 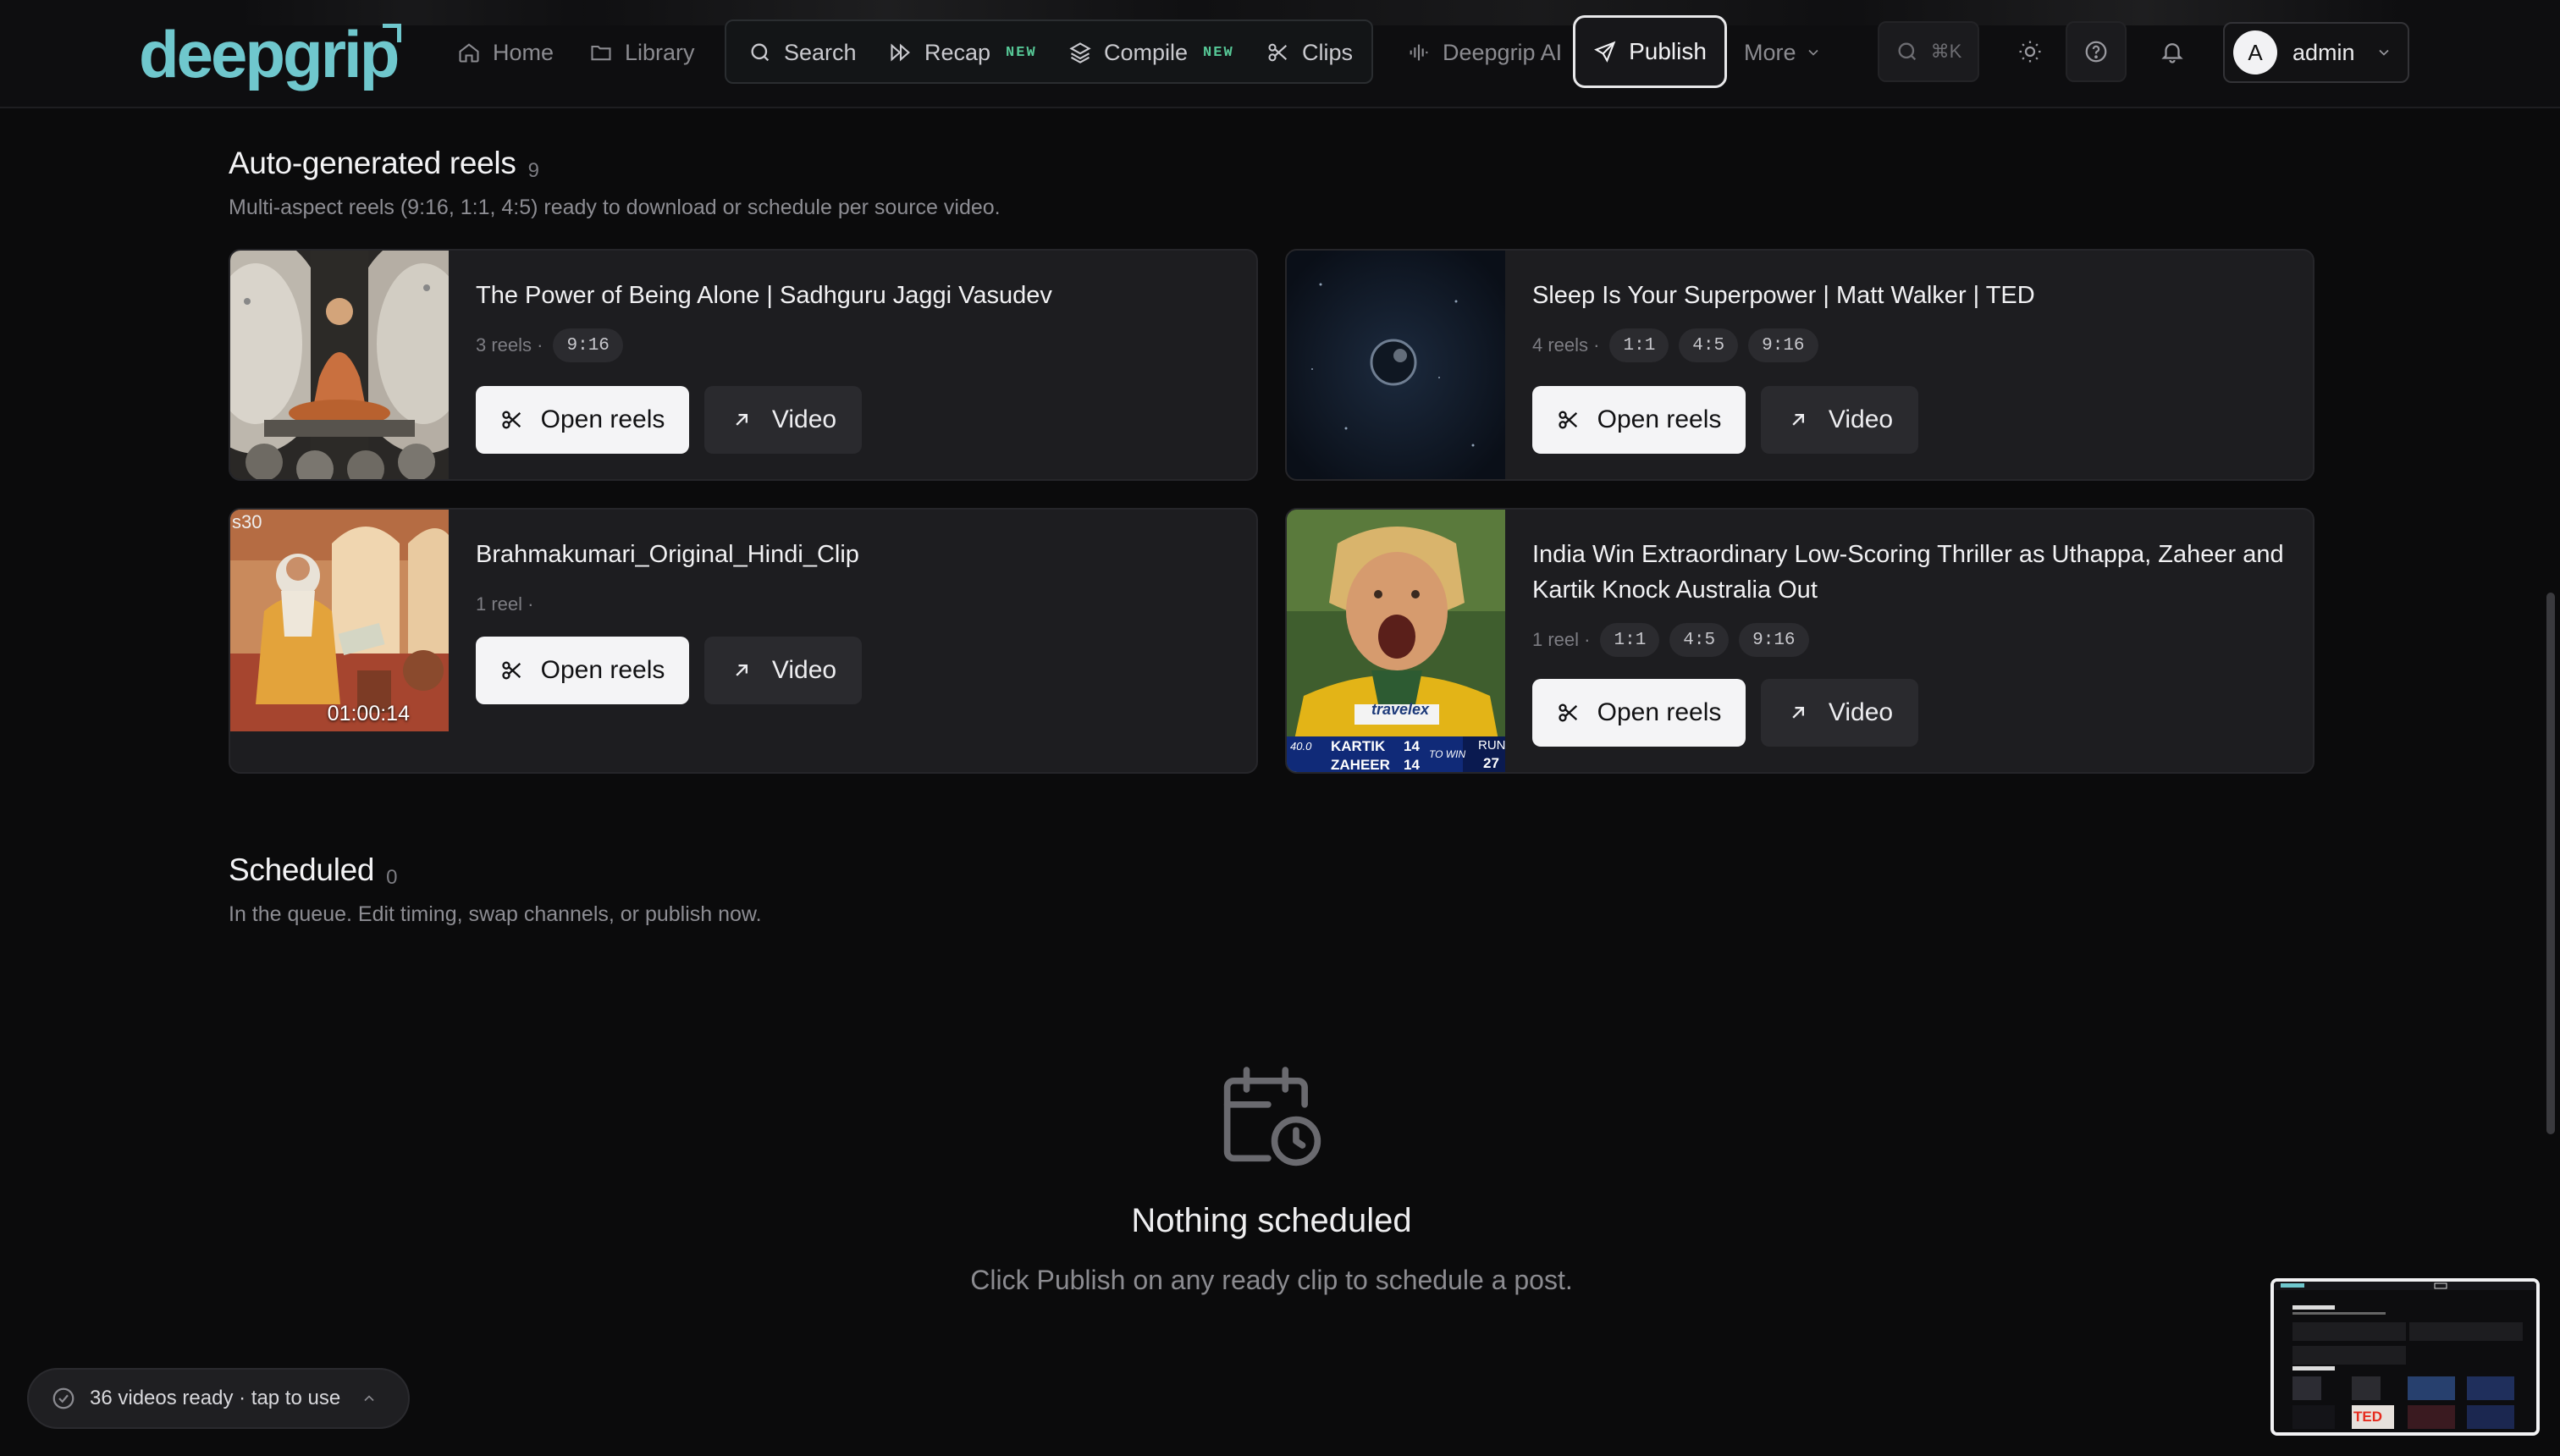 I want to click on reels-section-title: Auto-generated reels 9, so click(x=384, y=165).